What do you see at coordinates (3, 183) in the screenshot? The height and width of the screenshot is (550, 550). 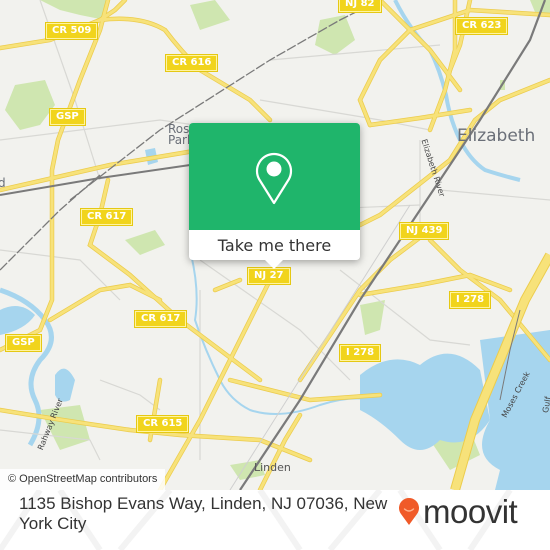 I see `place-label-partial: d` at bounding box center [3, 183].